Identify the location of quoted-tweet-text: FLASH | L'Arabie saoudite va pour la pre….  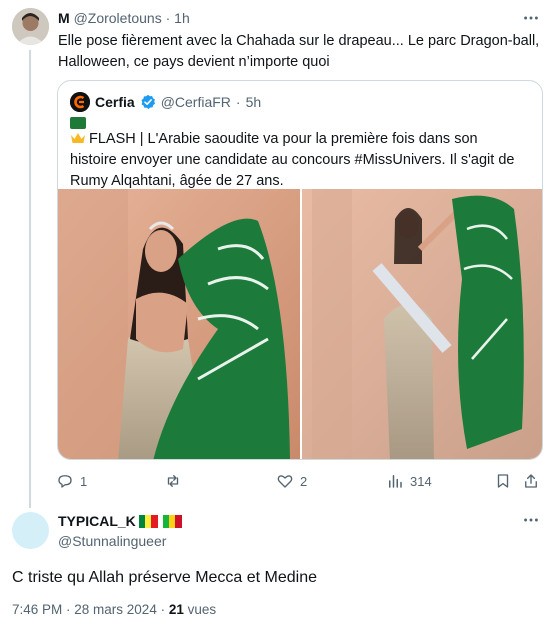
(301, 154).